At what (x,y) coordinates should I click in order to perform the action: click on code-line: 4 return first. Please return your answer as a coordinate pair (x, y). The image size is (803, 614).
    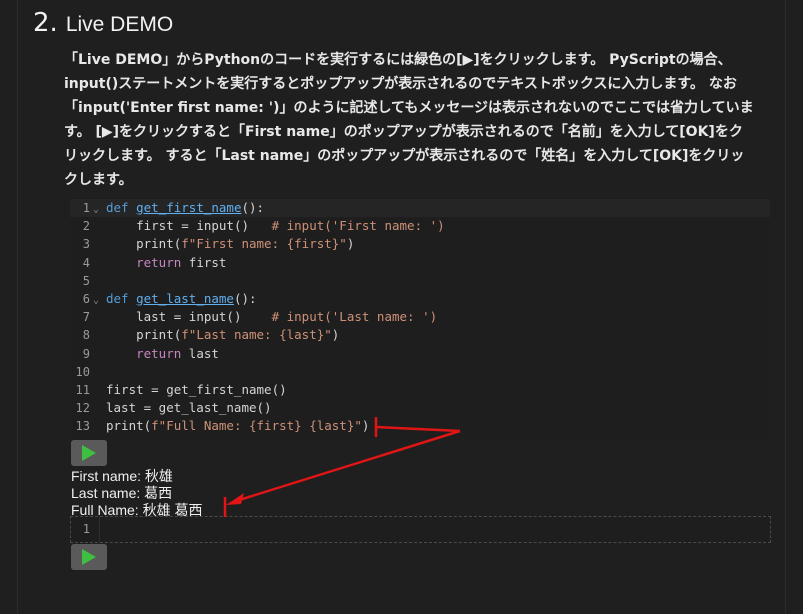
    Looking at the image, I should click on (420, 263).